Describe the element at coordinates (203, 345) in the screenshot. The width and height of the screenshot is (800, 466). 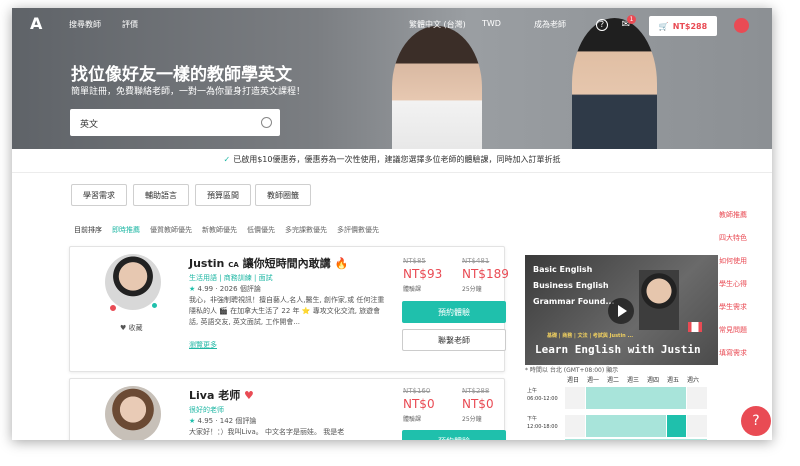
I see `read-more-link: 瀏覽更多` at that location.